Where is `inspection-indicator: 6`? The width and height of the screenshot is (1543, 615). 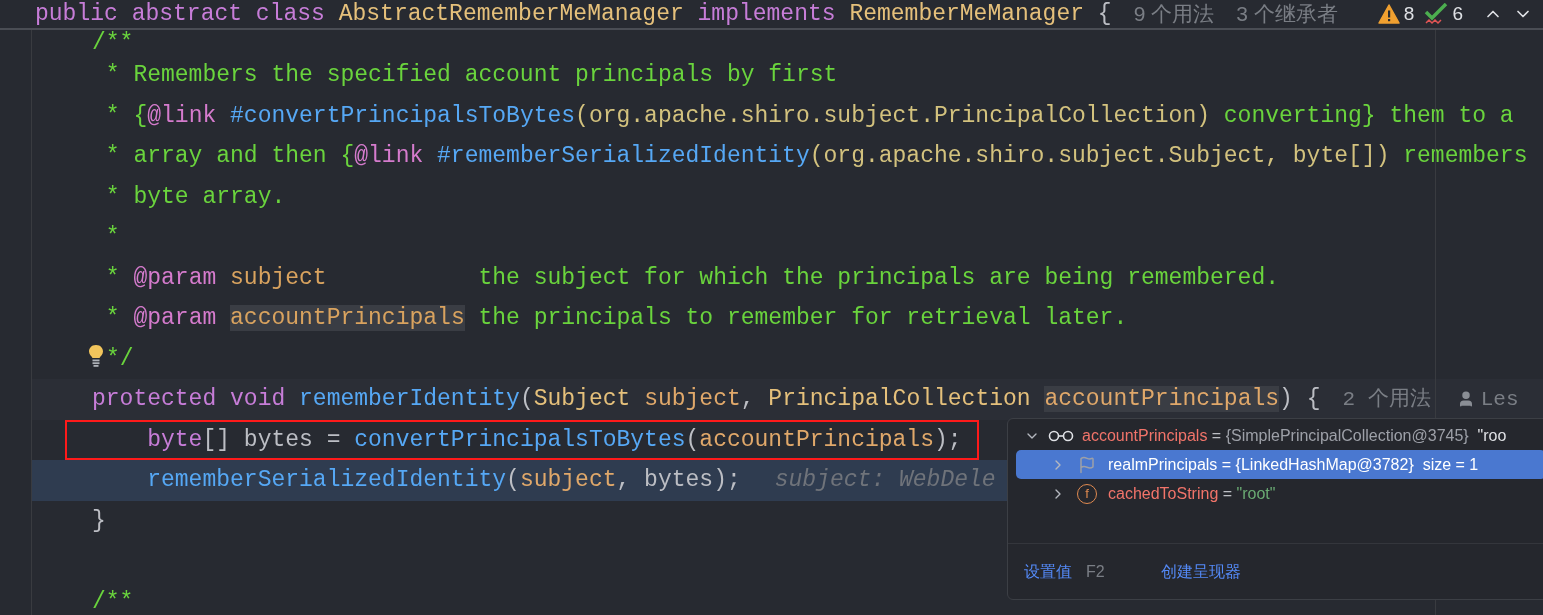
inspection-indicator: 6 is located at coordinates (1443, 14).